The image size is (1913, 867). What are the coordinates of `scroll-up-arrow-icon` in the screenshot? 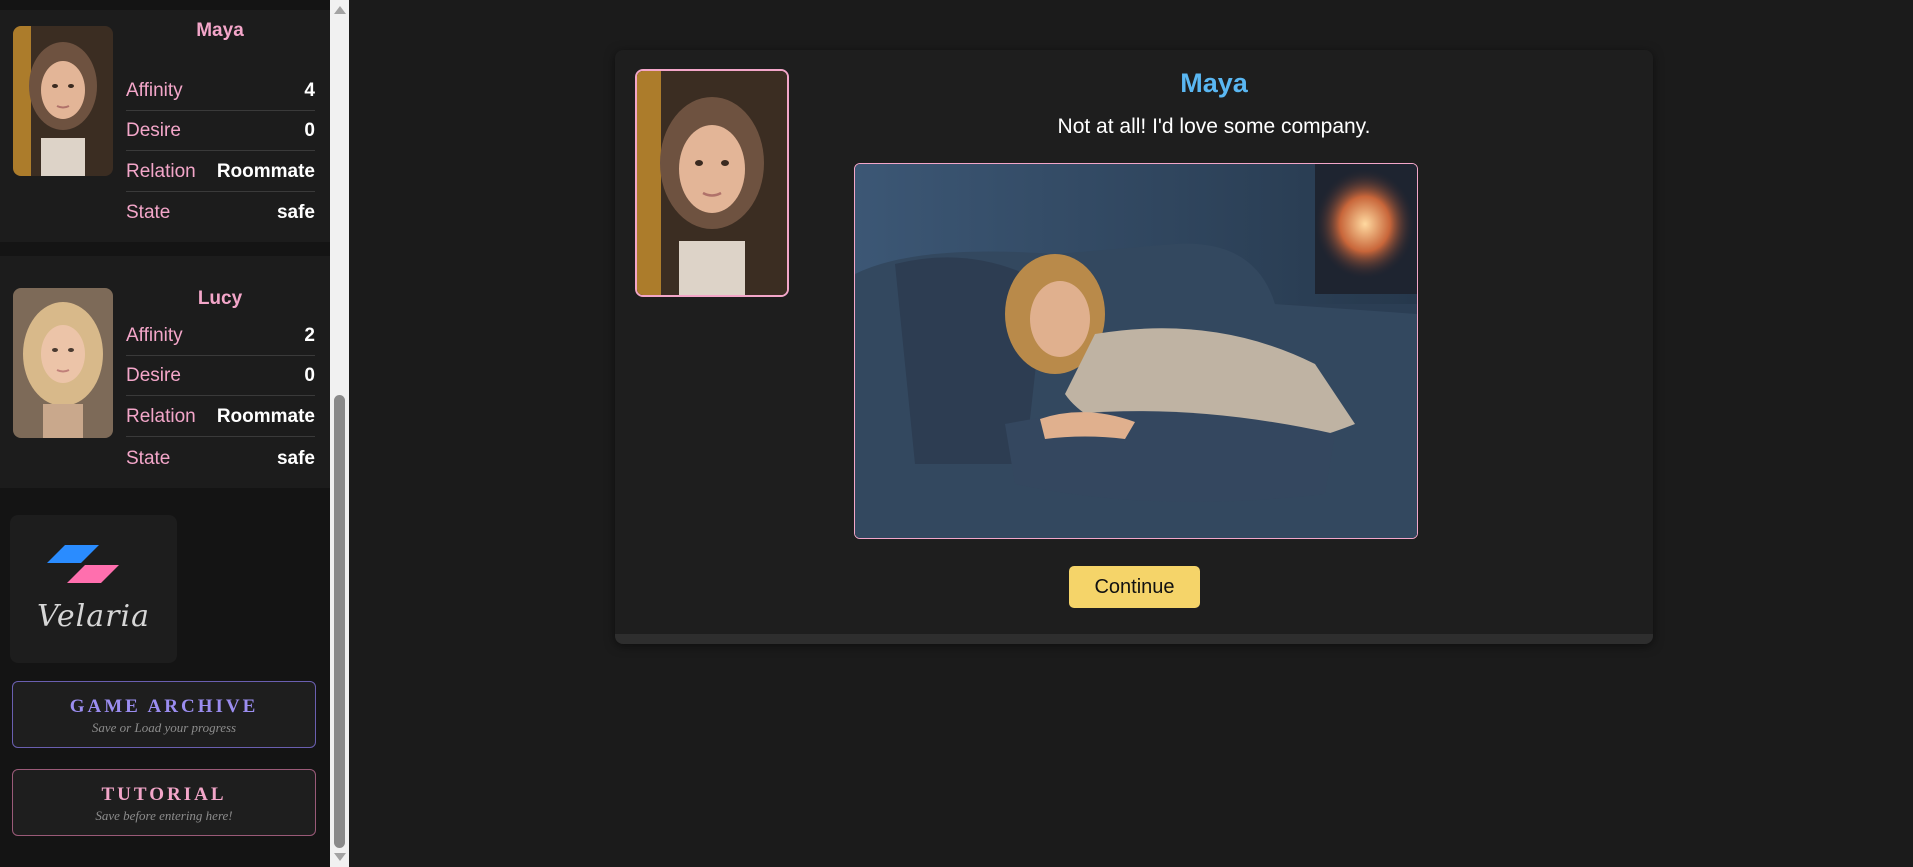 It's located at (340, 10).